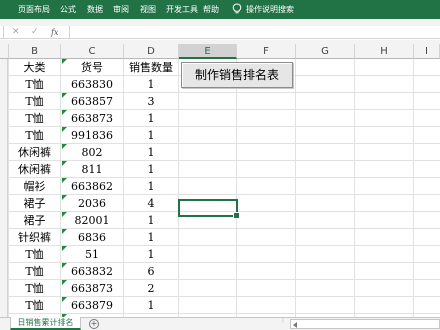 Image resolution: width=440 pixels, height=330 pixels. Describe the element at coordinates (4, 51) in the screenshot. I see `select-all-corner` at that location.